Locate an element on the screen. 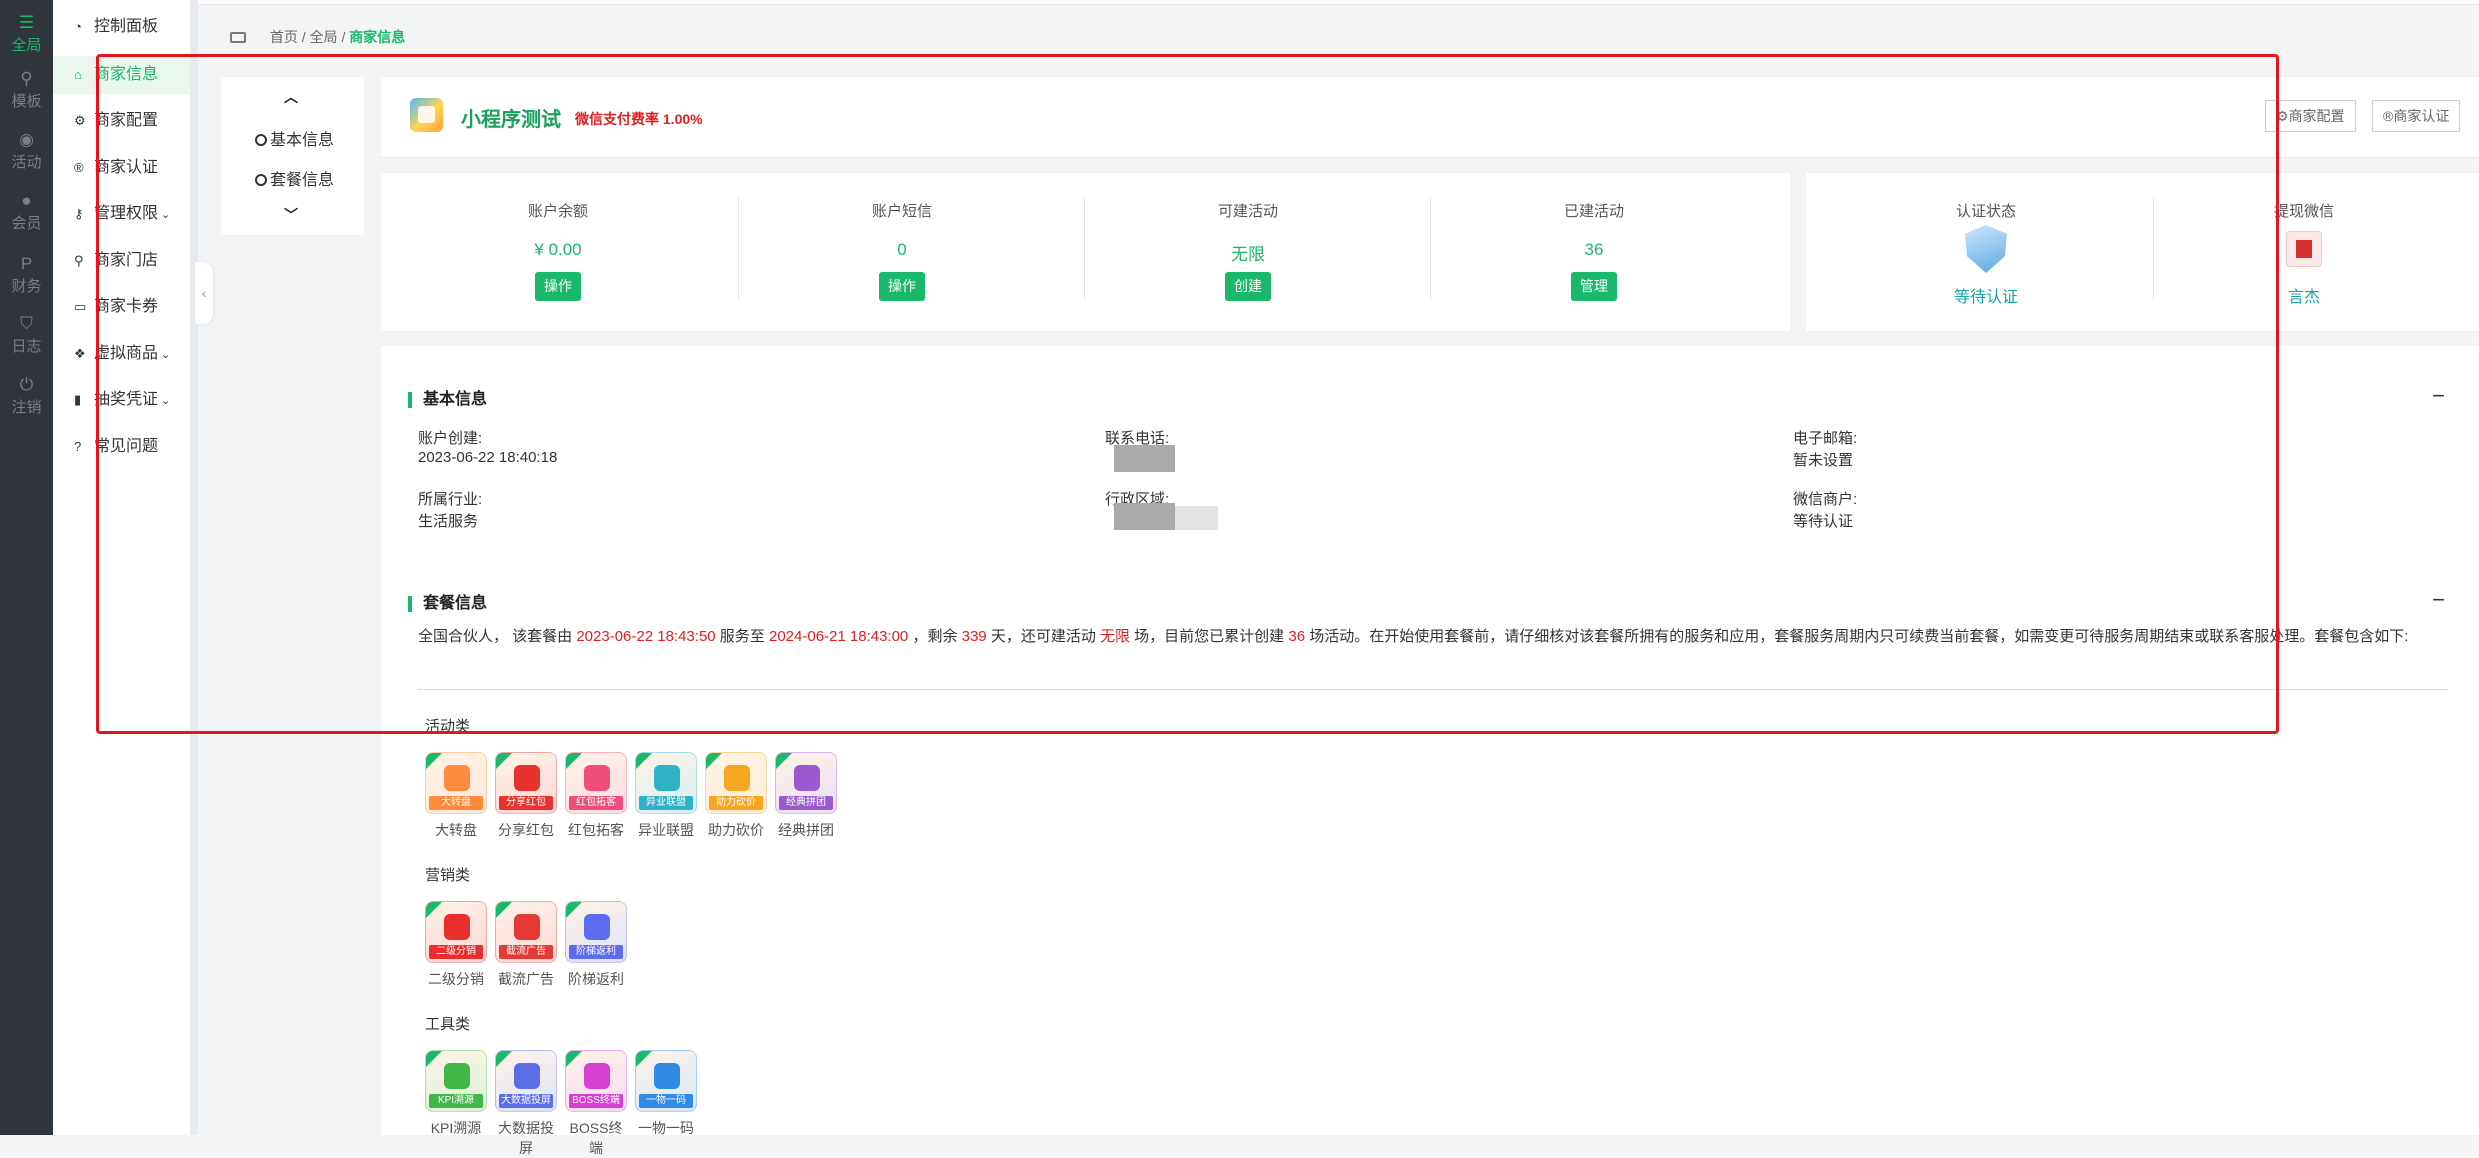 Image resolution: width=2479 pixels, height=1158 pixels. chevron-up-icon: ︿ is located at coordinates (291, 97).